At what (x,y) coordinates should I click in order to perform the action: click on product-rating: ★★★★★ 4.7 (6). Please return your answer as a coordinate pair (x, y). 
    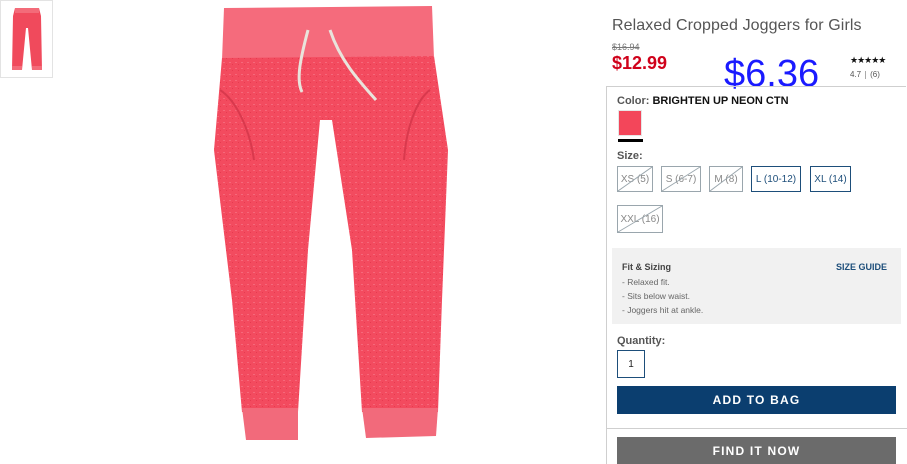
    Looking at the image, I should click on (868, 67).